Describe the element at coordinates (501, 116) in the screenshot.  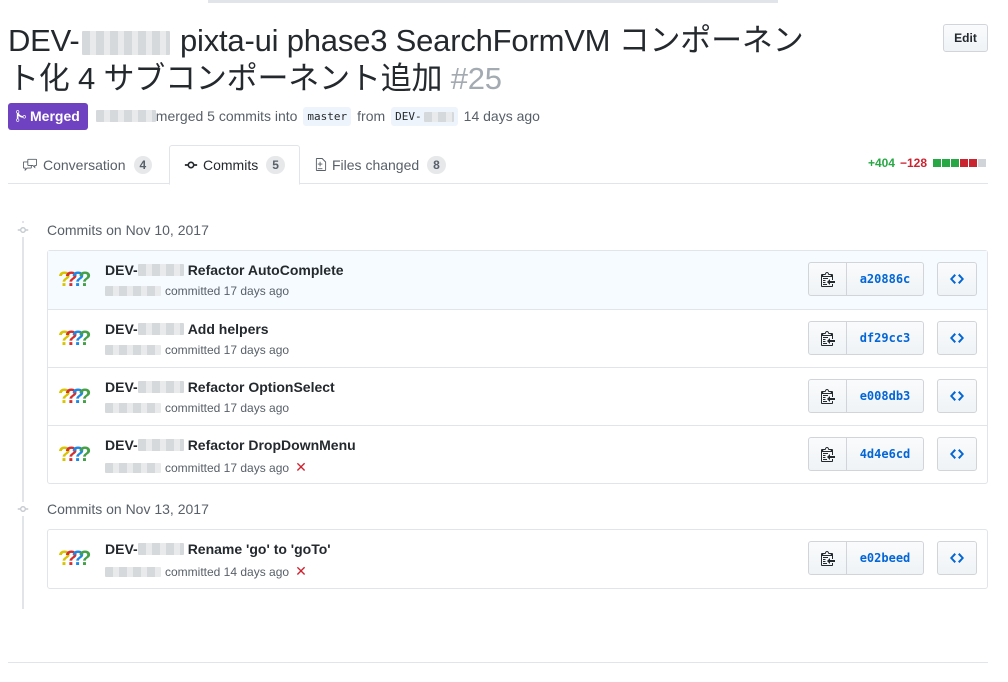
I see `merged-time: 14 days ago` at that location.